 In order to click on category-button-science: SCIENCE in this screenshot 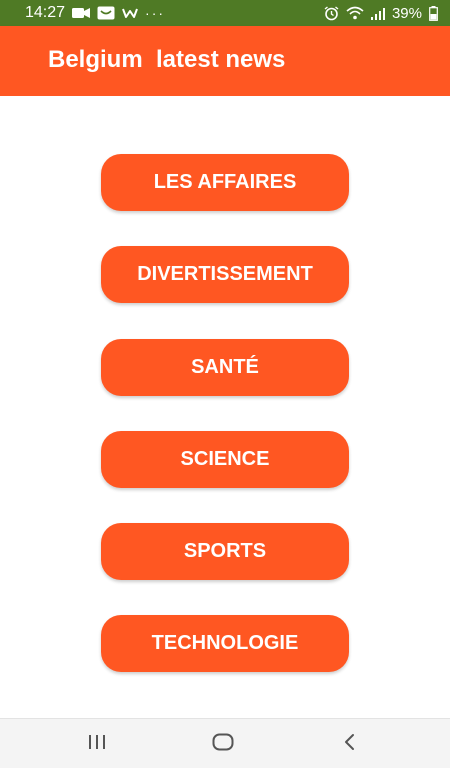, I will do `click(225, 459)`.